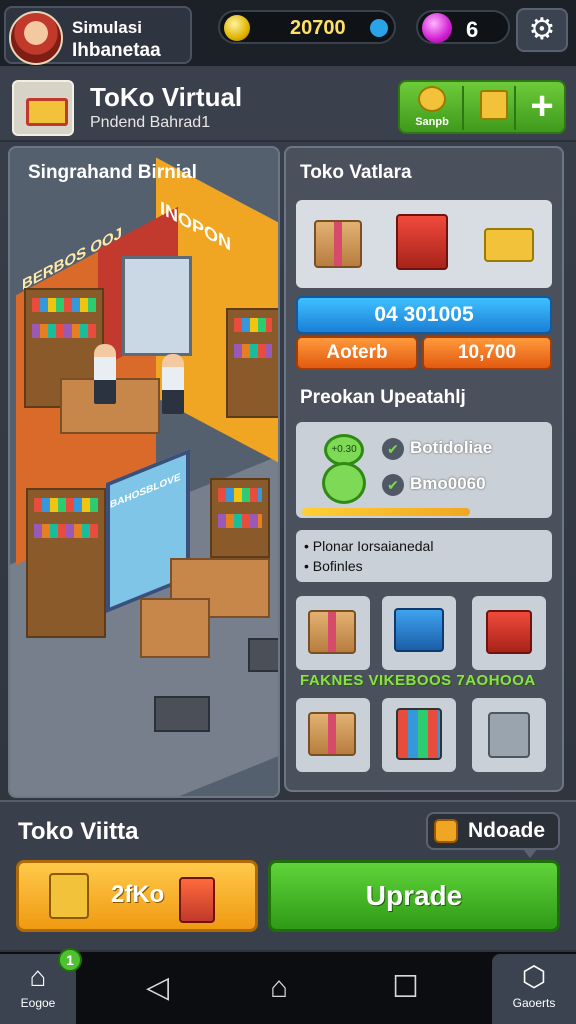 This screenshot has height=1024, width=576. What do you see at coordinates (424, 315) in the screenshot?
I see `price-display: 04 301005` at bounding box center [424, 315].